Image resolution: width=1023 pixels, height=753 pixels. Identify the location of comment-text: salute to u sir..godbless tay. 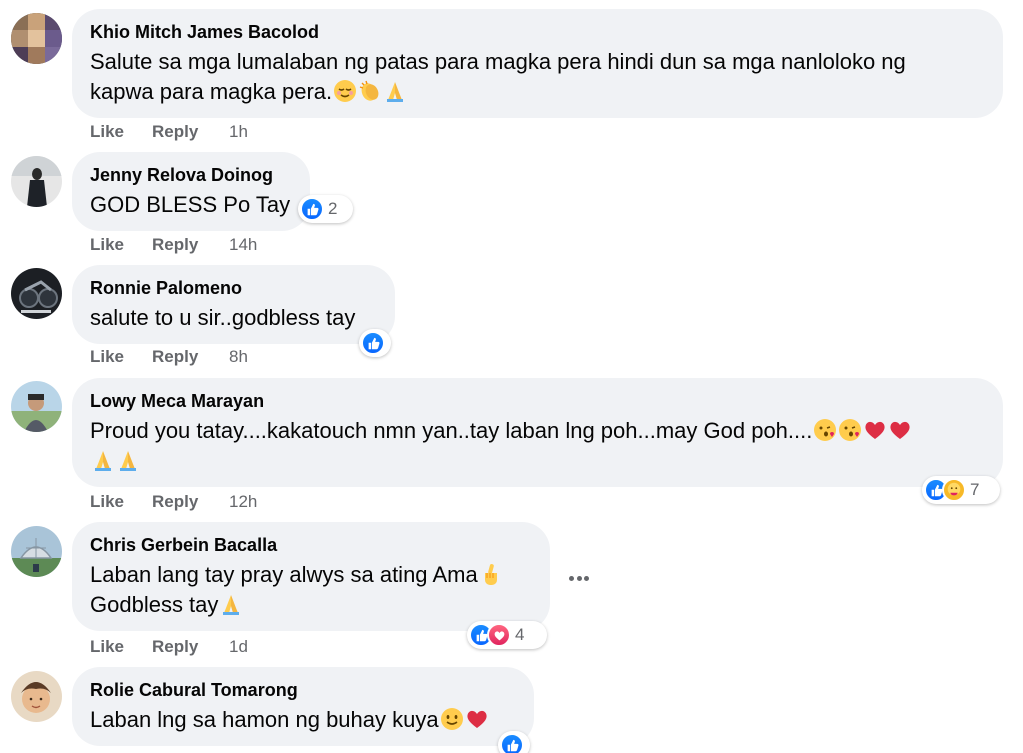
(223, 317).